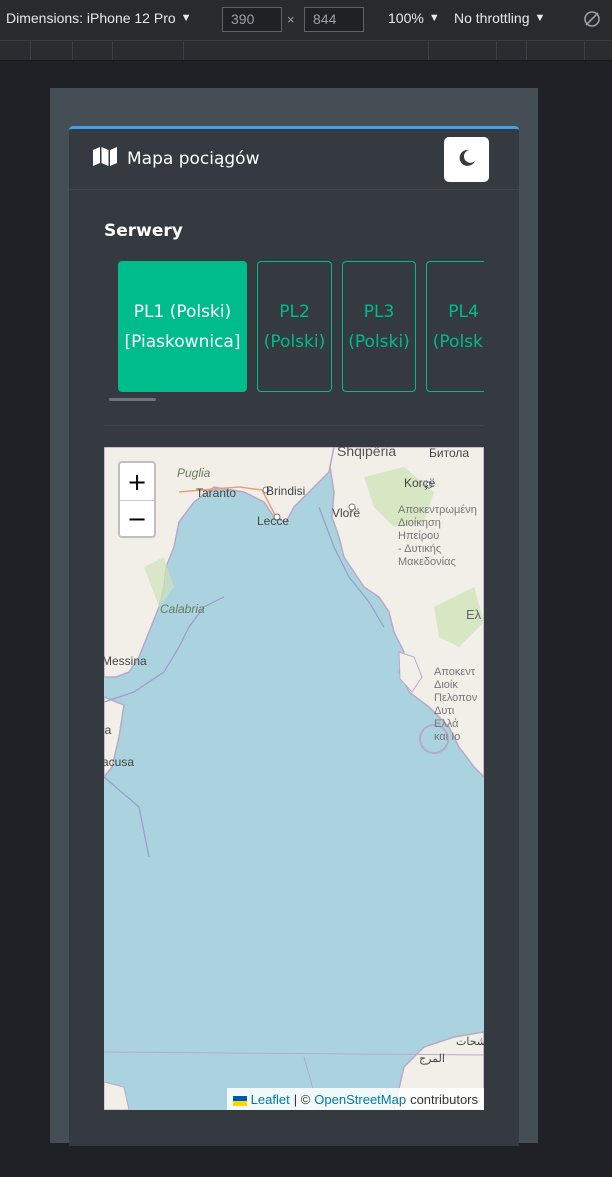 Image resolution: width=612 pixels, height=1177 pixels. Describe the element at coordinates (474, 614) in the screenshot. I see `map-label-greece: Ελ` at that location.